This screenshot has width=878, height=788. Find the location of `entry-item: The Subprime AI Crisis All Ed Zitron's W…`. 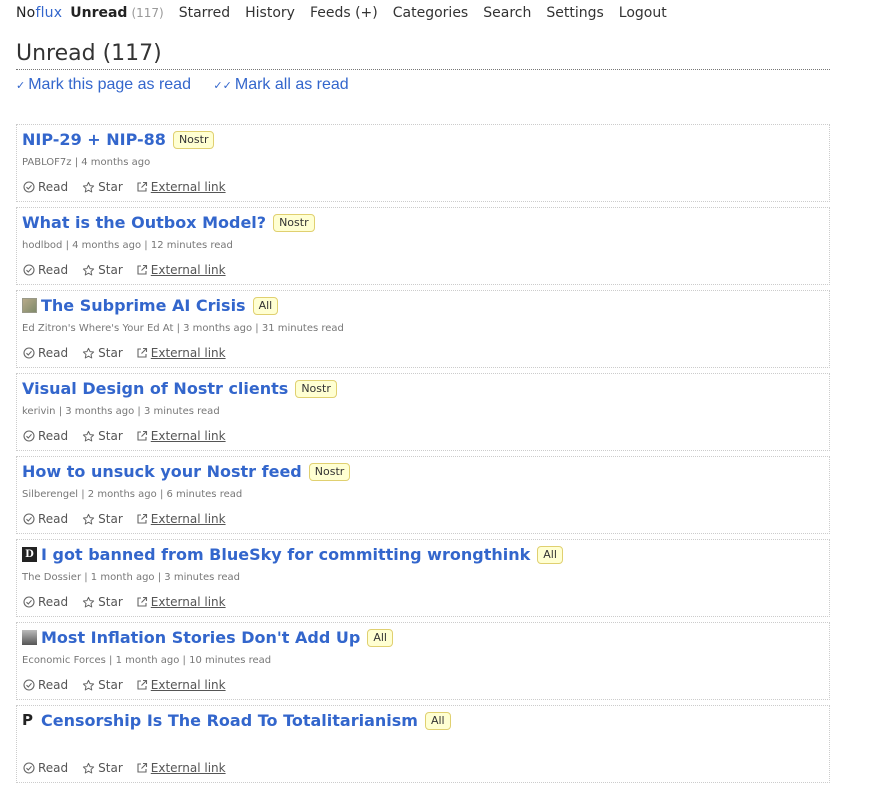

entry-item: The Subprime AI Crisis All Ed Zitron's W… is located at coordinates (423, 329).